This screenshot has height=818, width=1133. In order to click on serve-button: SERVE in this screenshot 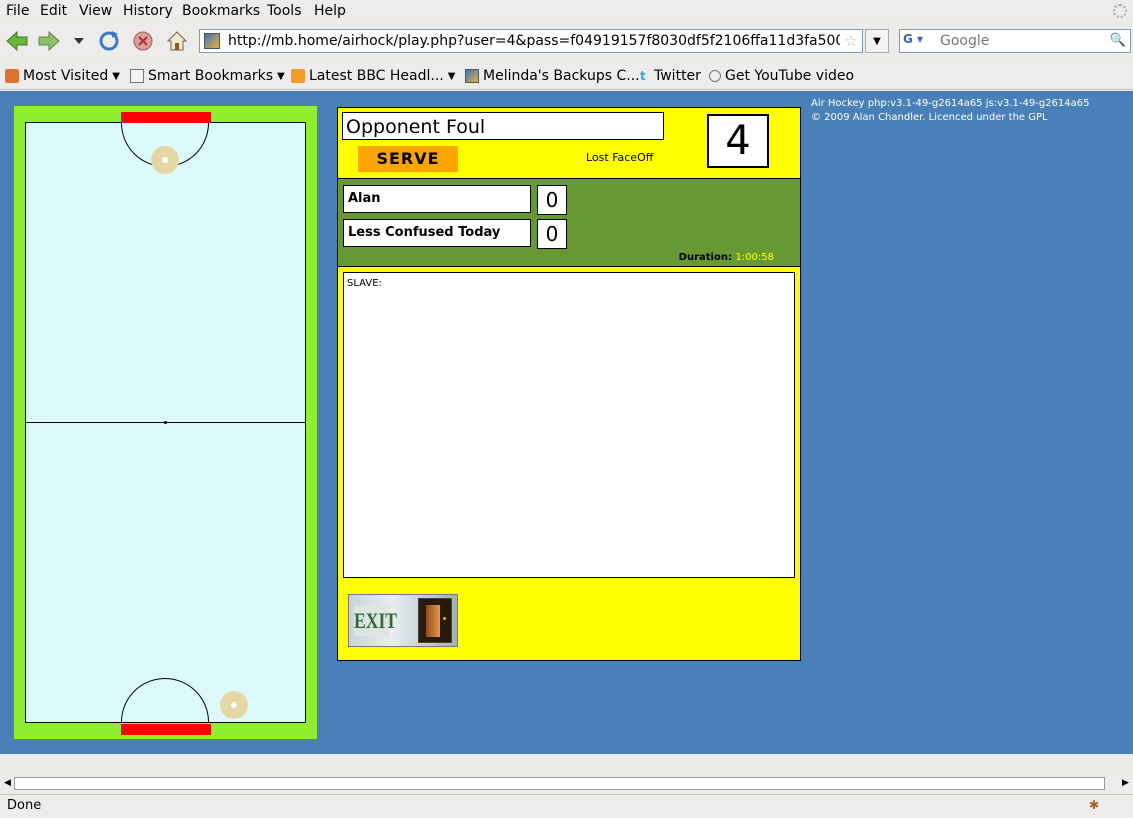, I will do `click(408, 159)`.